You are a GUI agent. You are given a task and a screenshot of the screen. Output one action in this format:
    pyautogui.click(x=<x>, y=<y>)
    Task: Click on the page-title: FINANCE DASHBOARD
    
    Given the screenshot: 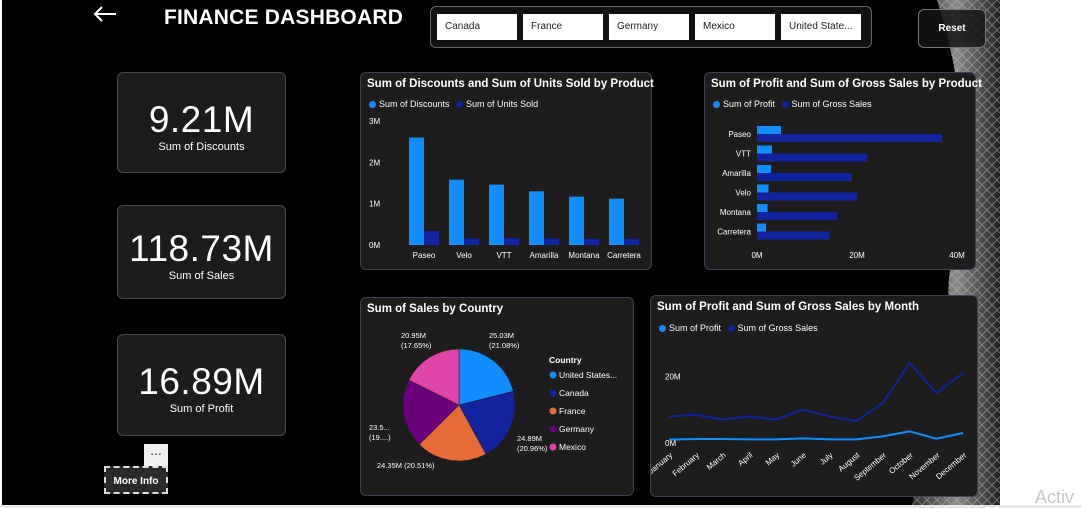 What is the action you would take?
    pyautogui.click(x=284, y=17)
    